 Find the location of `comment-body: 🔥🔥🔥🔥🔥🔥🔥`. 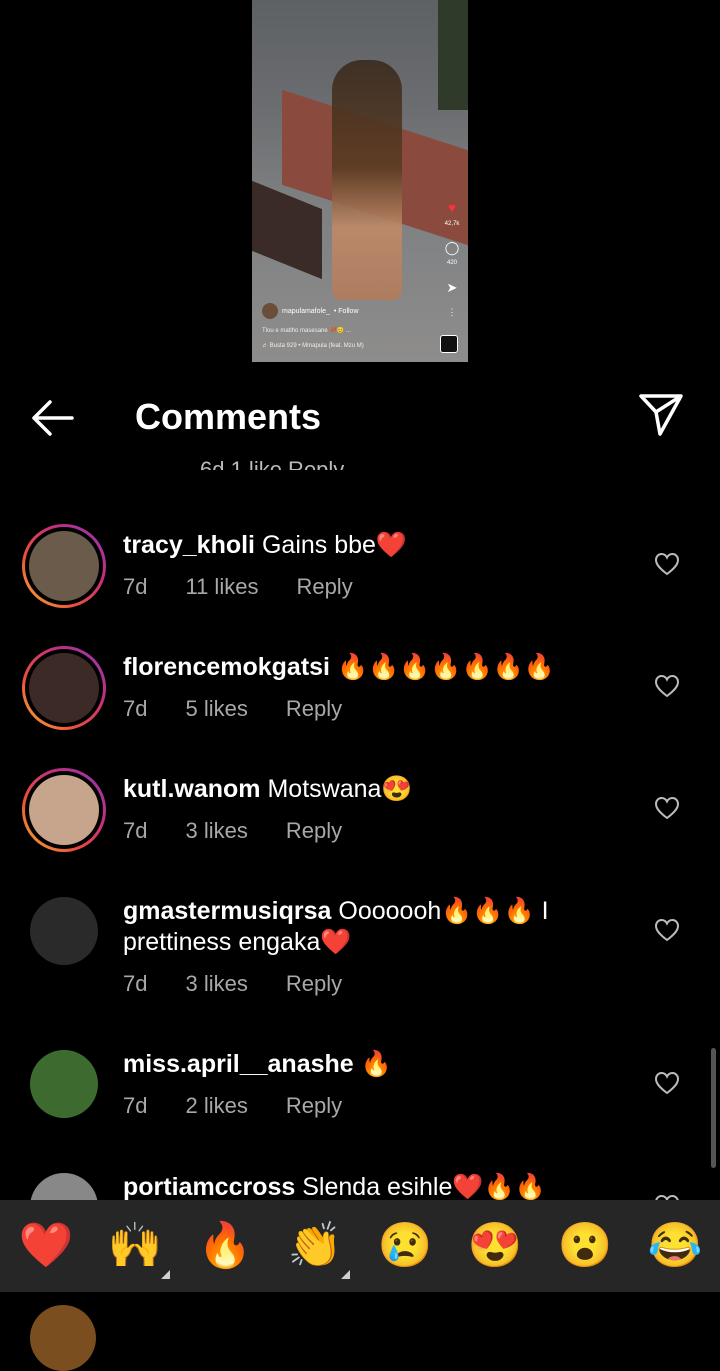

comment-body: 🔥🔥🔥🔥🔥🔥🔥 is located at coordinates (445, 667).